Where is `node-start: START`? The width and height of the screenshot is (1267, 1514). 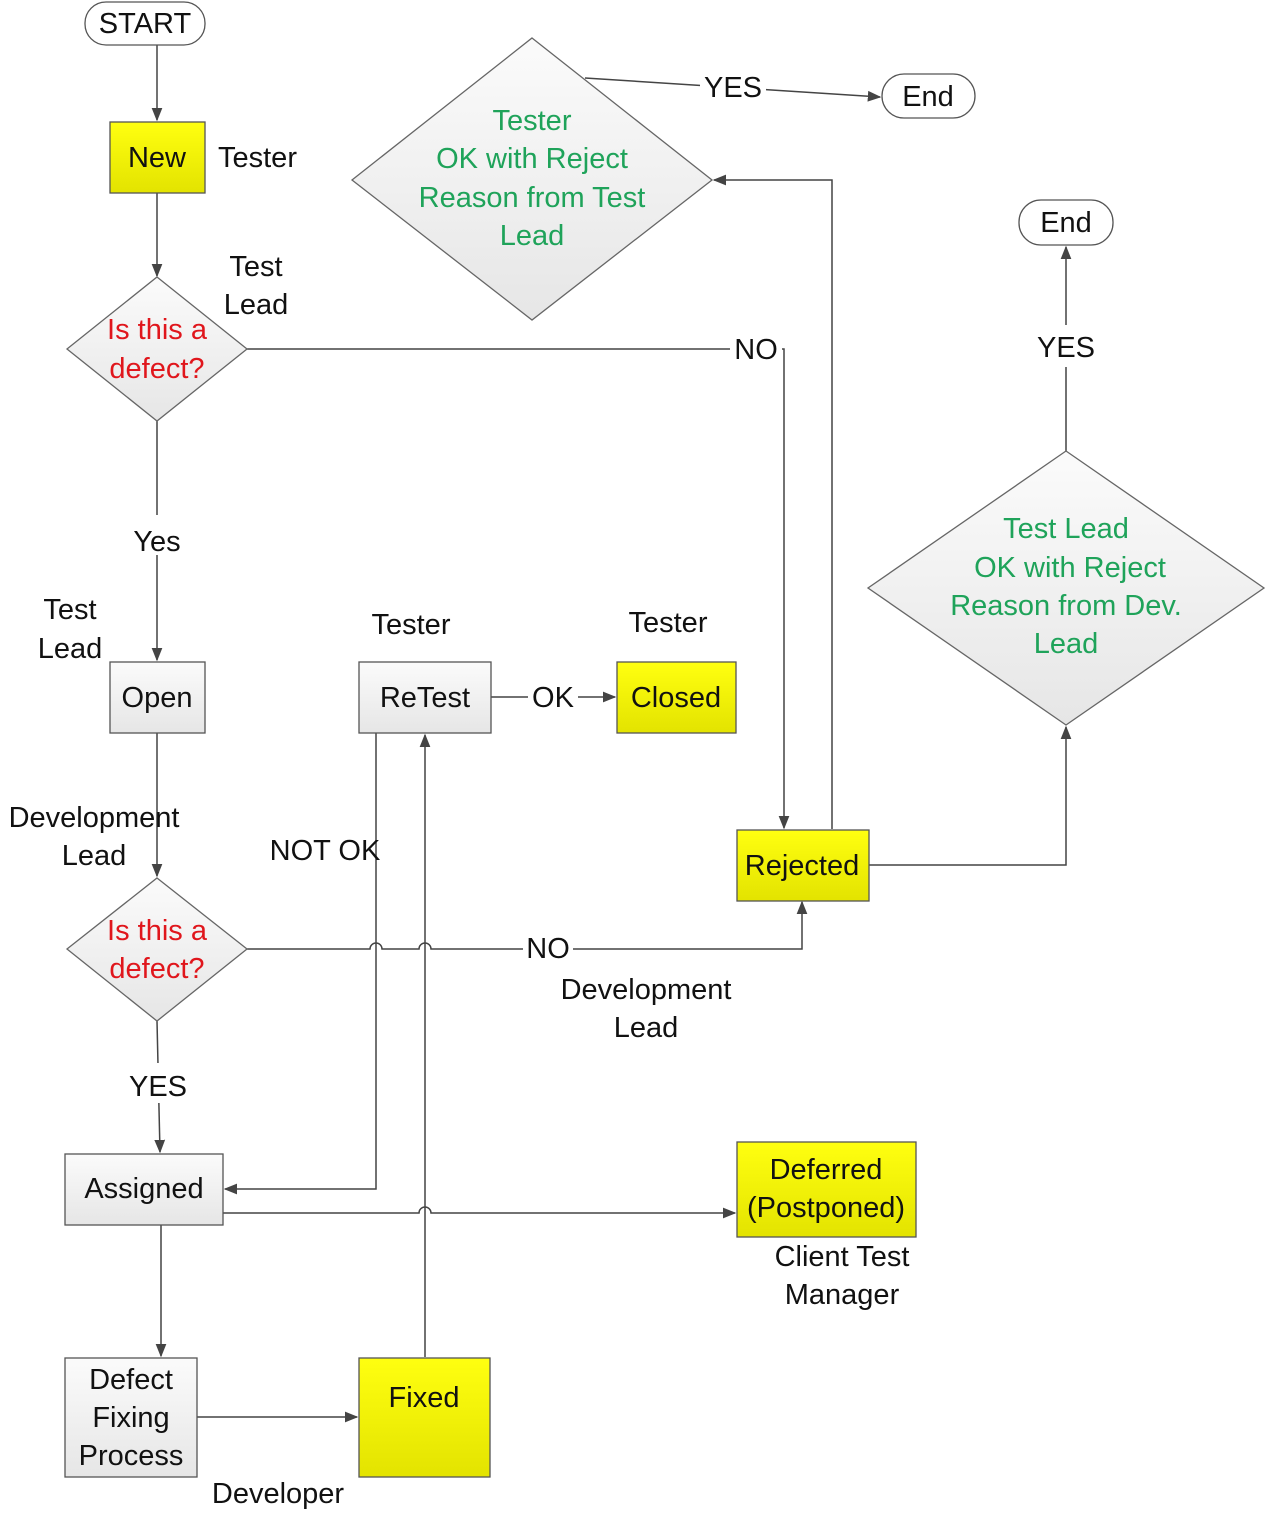
node-start: START is located at coordinates (145, 23).